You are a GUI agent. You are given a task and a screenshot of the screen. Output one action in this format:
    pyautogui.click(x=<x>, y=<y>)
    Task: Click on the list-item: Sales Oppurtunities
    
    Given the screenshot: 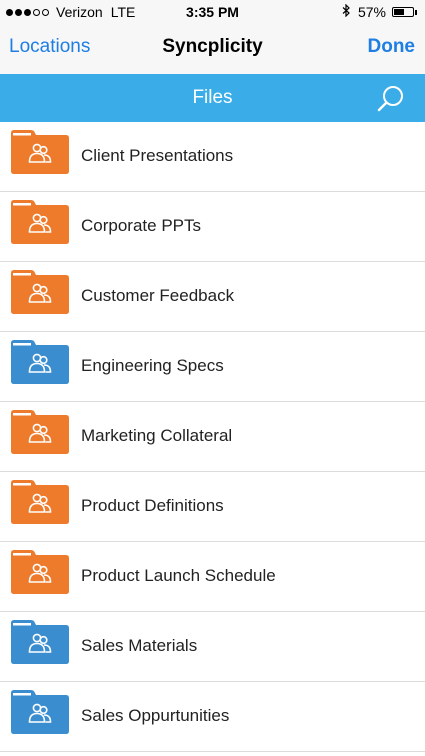 What is the action you would take?
    pyautogui.click(x=212, y=717)
    